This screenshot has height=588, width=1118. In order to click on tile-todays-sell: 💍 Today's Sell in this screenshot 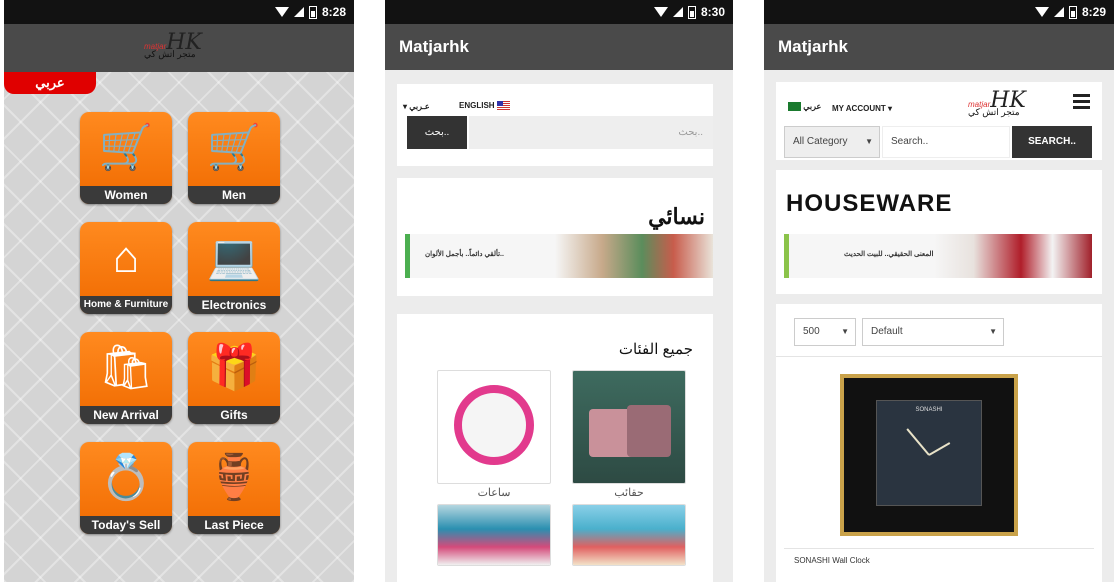, I will do `click(126, 488)`.